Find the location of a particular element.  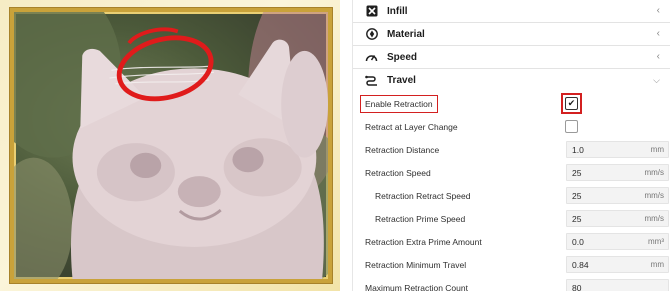

checkmark-icon: ✔ is located at coordinates (571, 103).